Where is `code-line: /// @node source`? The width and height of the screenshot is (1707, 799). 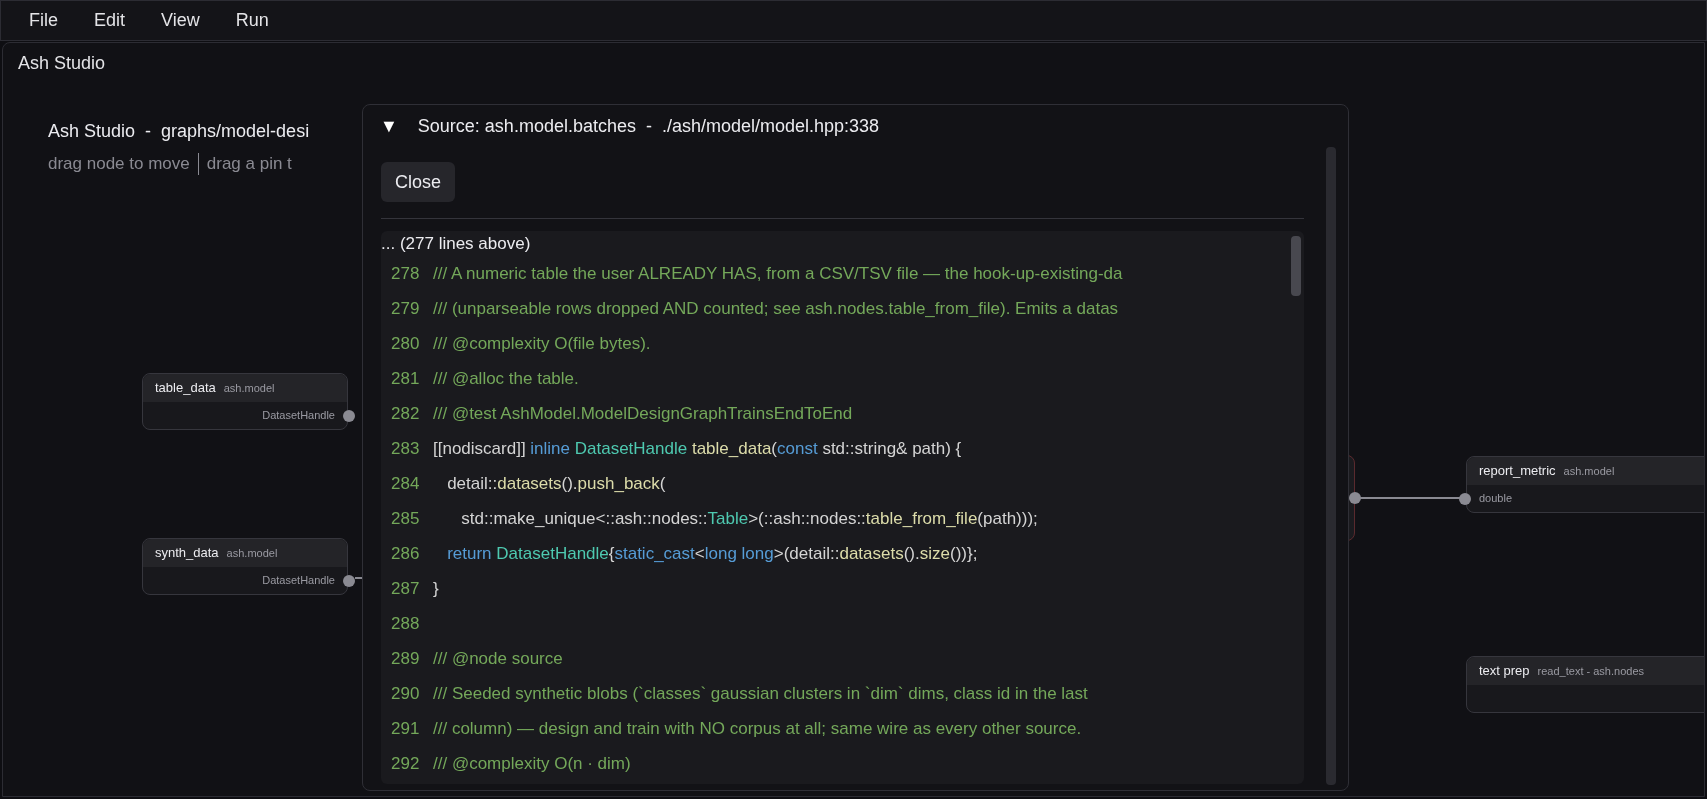 code-line: /// @node source is located at coordinates (498, 658).